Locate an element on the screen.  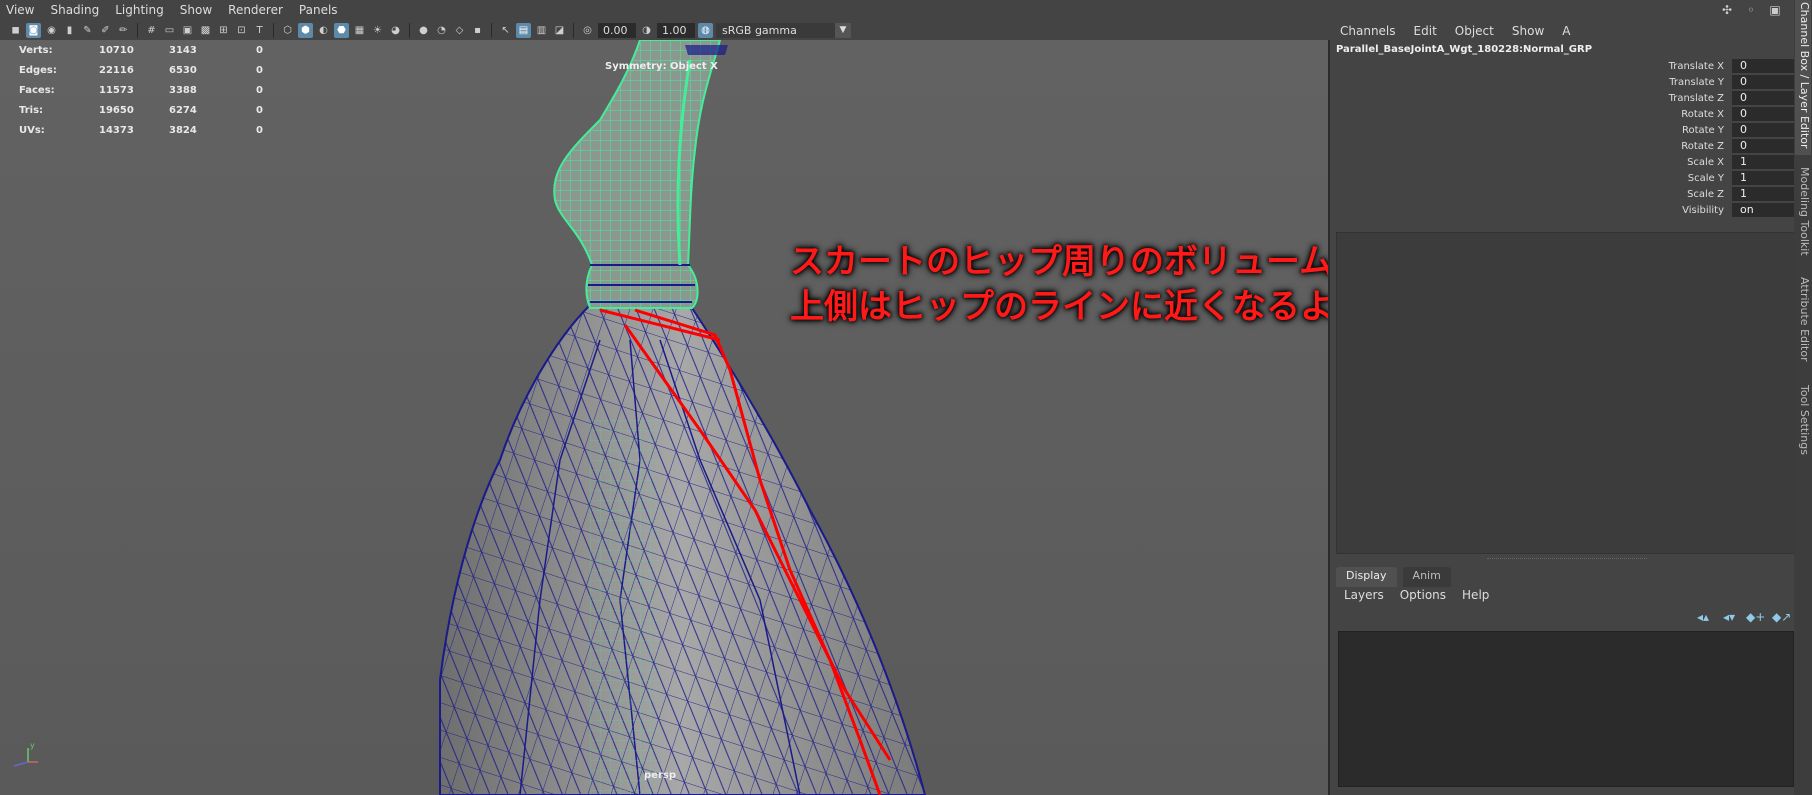
annotation-line: スカートのヒップ周りのボリュームを減らして、 is located at coordinates (1059, 262).